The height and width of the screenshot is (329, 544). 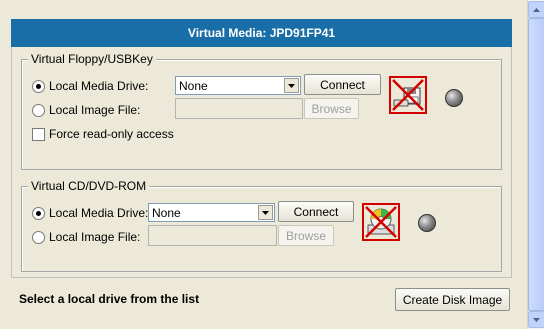 What do you see at coordinates (95, 237) in the screenshot?
I see `cdrom-local-image-label: Local Image File:` at bounding box center [95, 237].